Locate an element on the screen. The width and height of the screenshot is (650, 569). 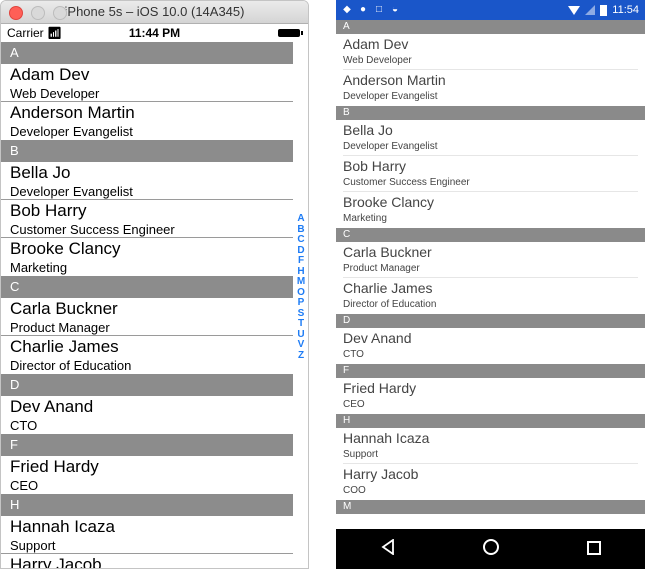
contact-title: COO is located at coordinates (354, 490).